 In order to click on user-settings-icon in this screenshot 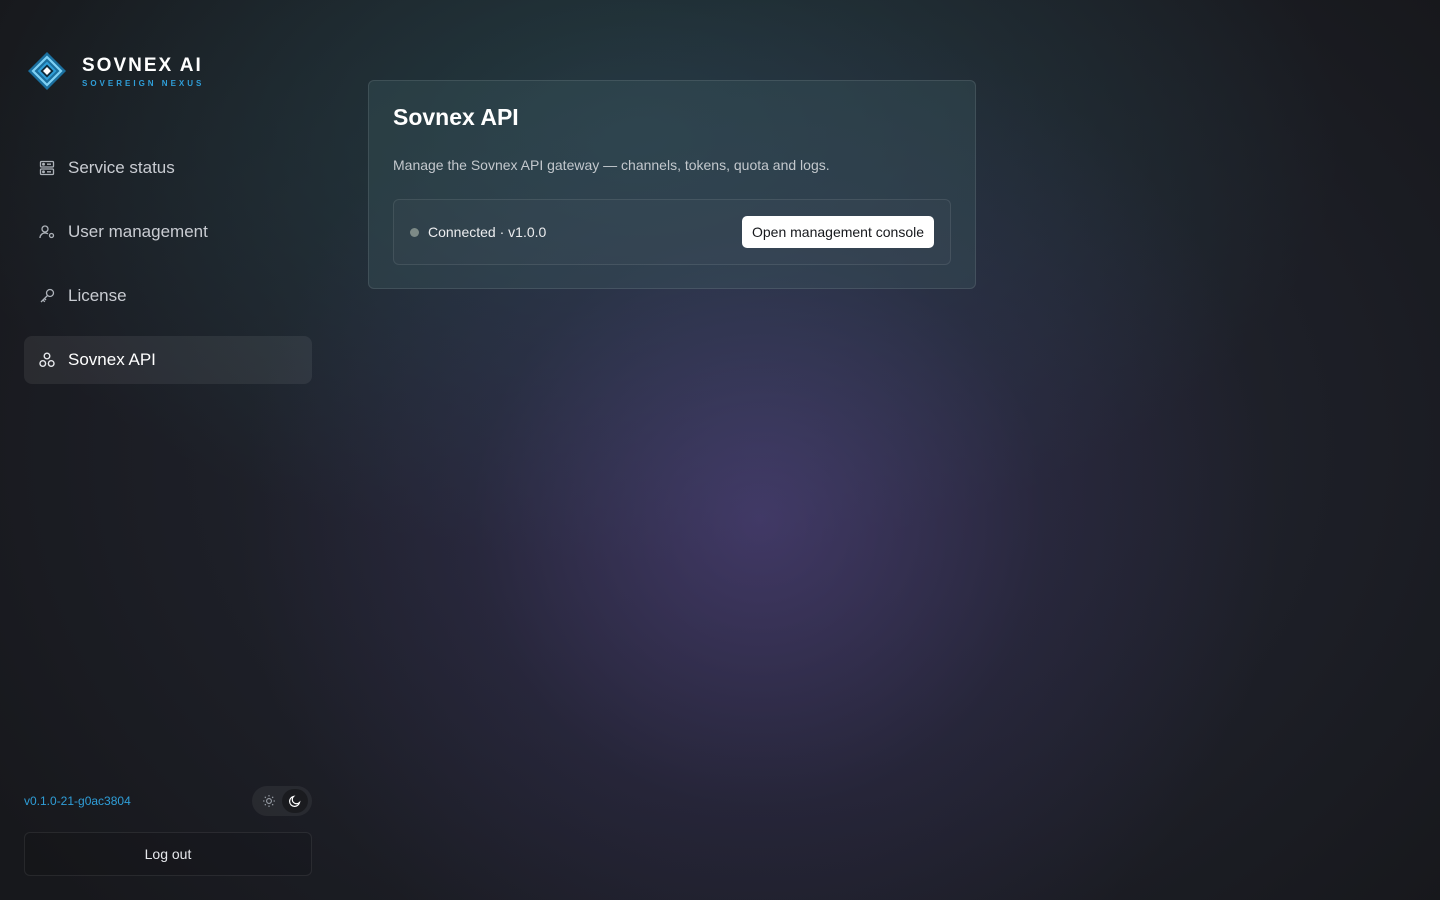, I will do `click(47, 232)`.